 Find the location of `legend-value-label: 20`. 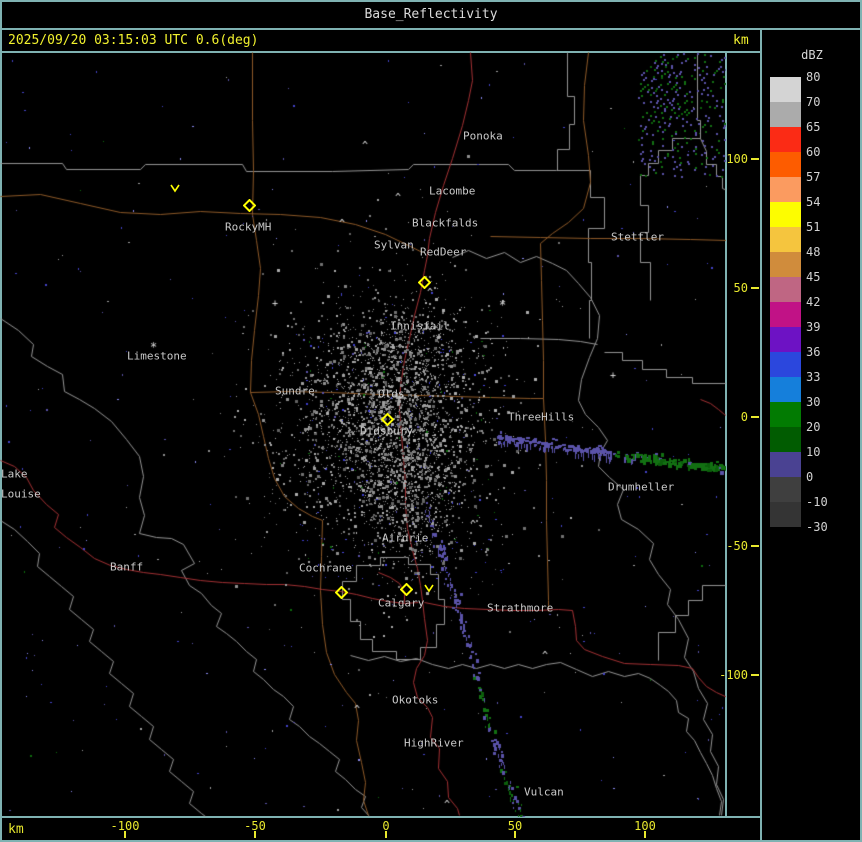

legend-value-label: 20 is located at coordinates (813, 427).